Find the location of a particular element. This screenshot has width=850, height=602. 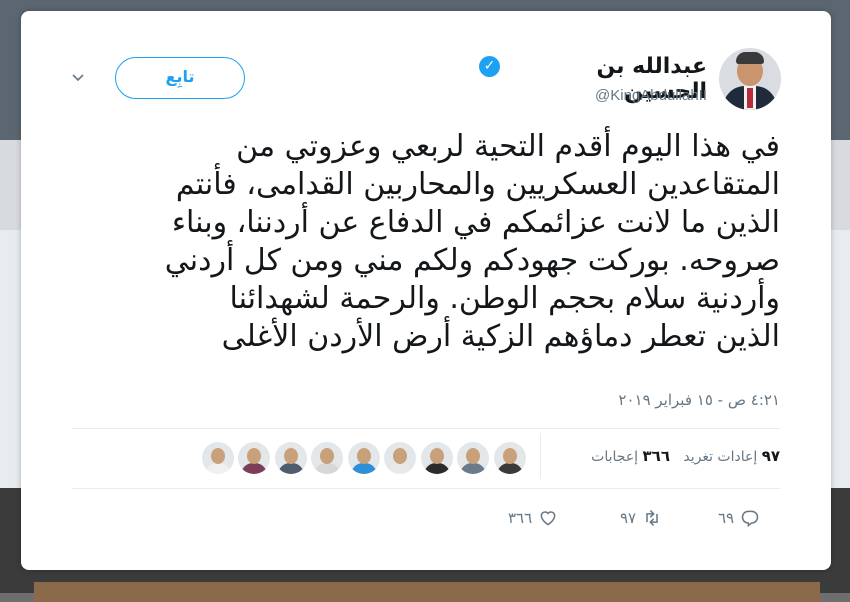

reply-count: ٦٩ is located at coordinates (726, 518).